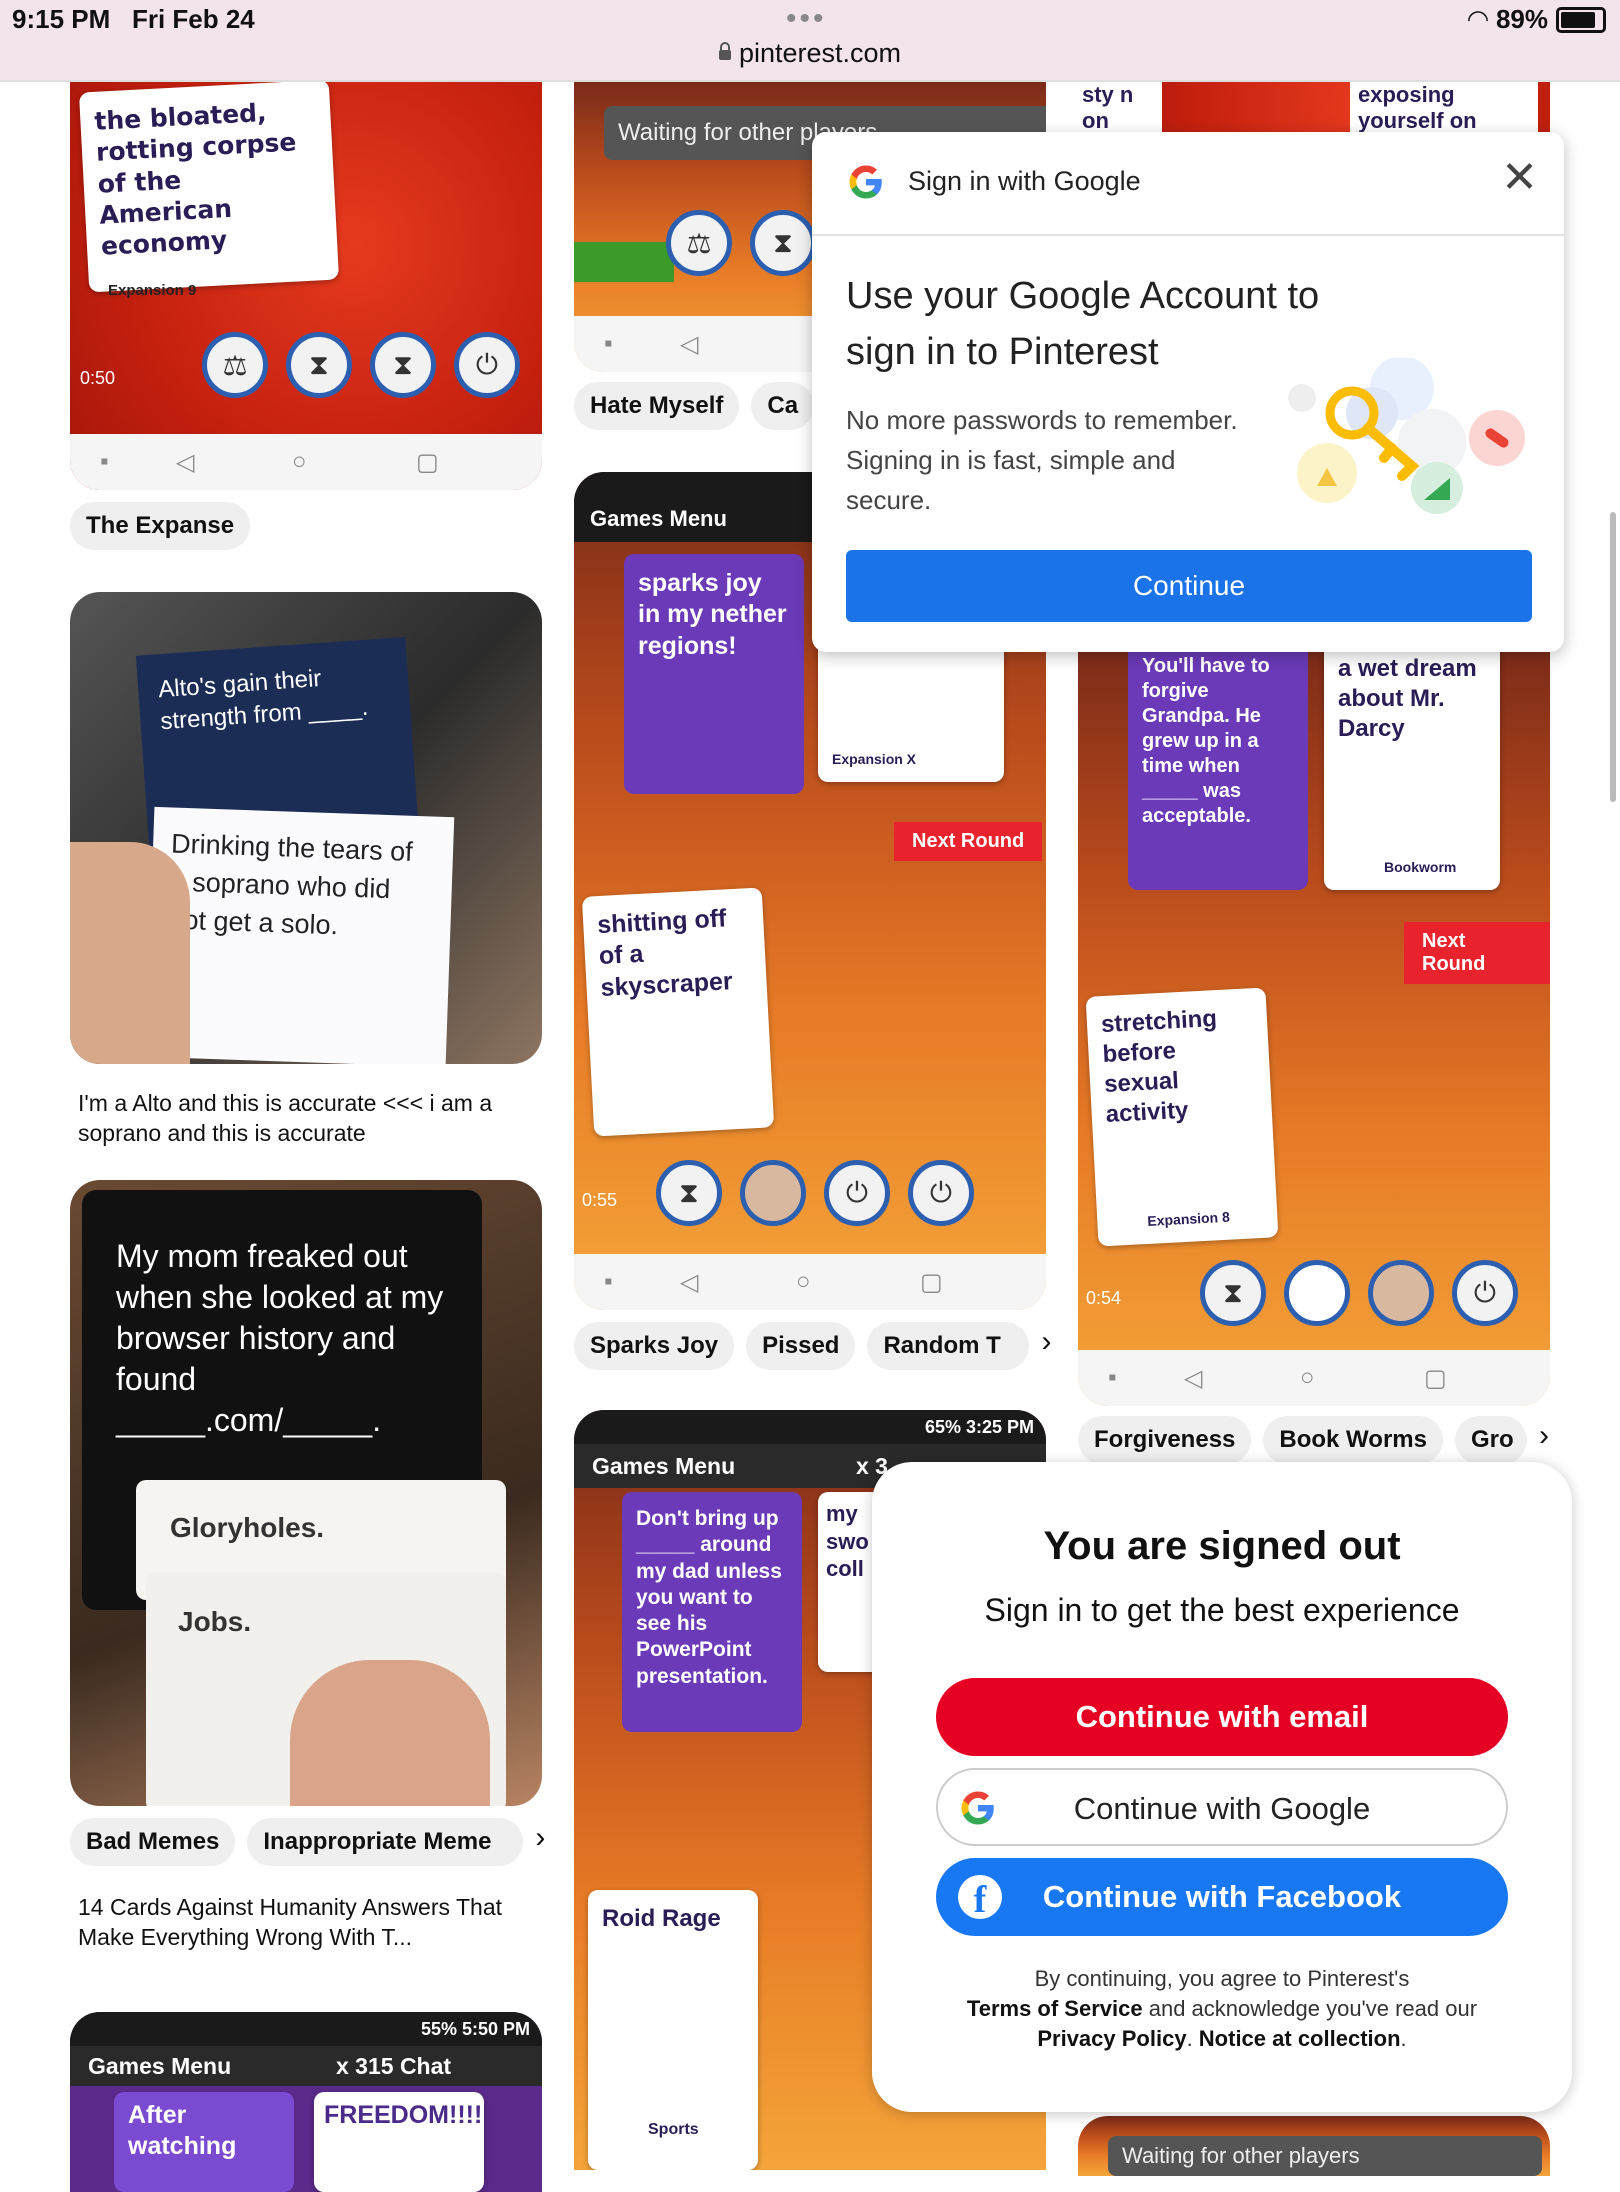  What do you see at coordinates (1188, 184) in the screenshot?
I see `dialog-header: Sign in with Google ✕` at bounding box center [1188, 184].